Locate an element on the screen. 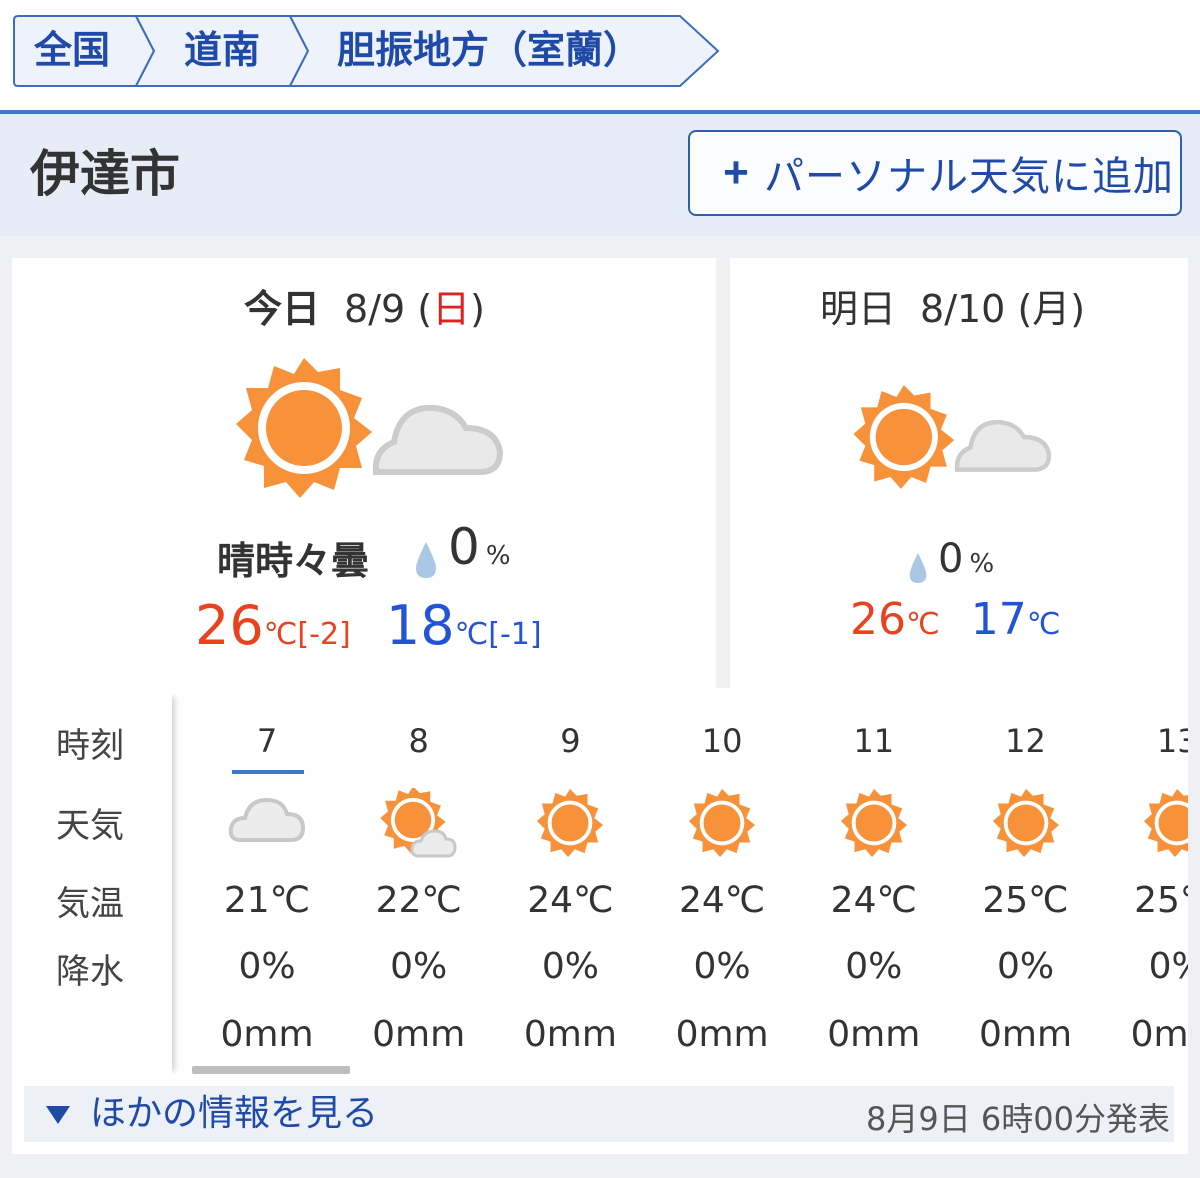  tomorrow-title: 明日 8/10 (月) is located at coordinates (953, 309).